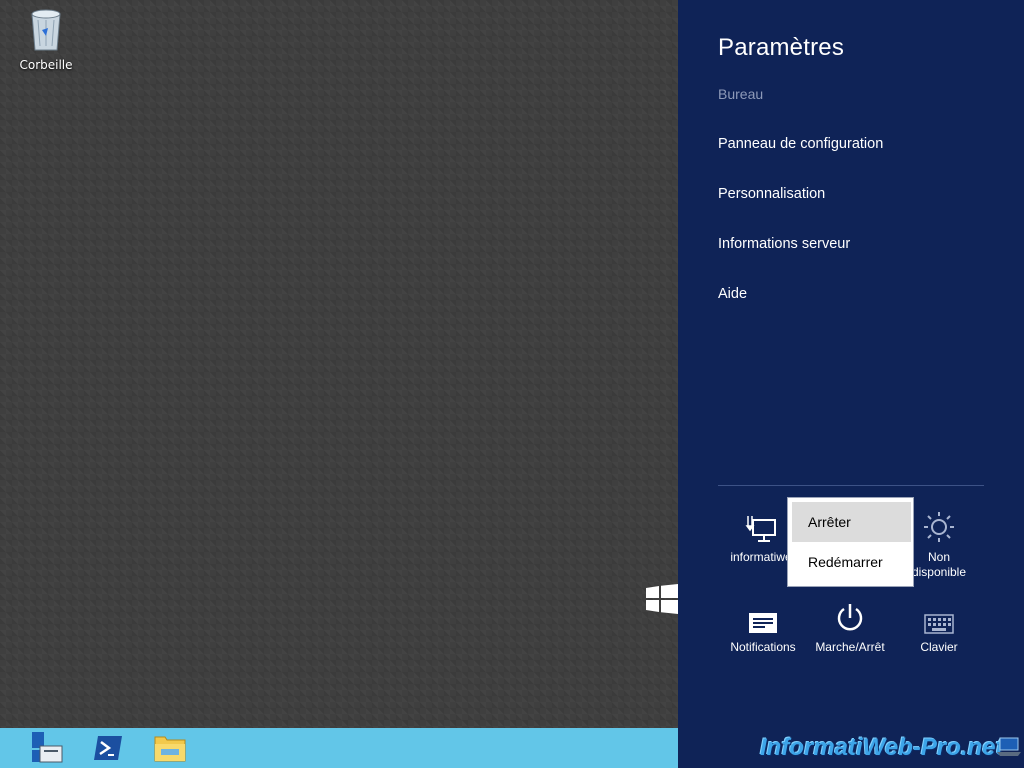  Describe the element at coordinates (800, 144) in the screenshot. I see `control-panel-link: Panneau de configuration` at that location.